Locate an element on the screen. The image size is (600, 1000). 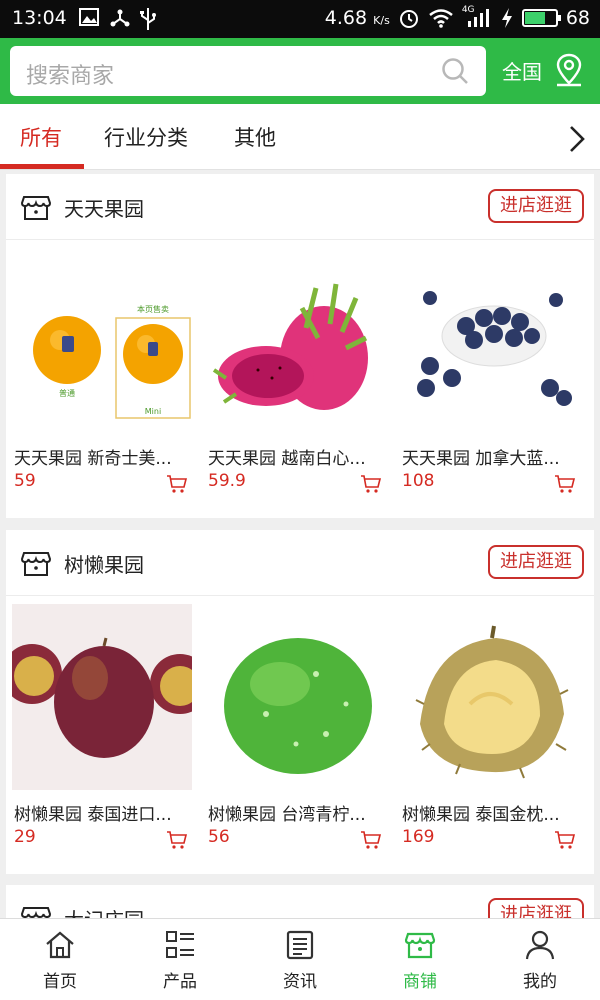
status-time: 13:04 is located at coordinates (39, 18).